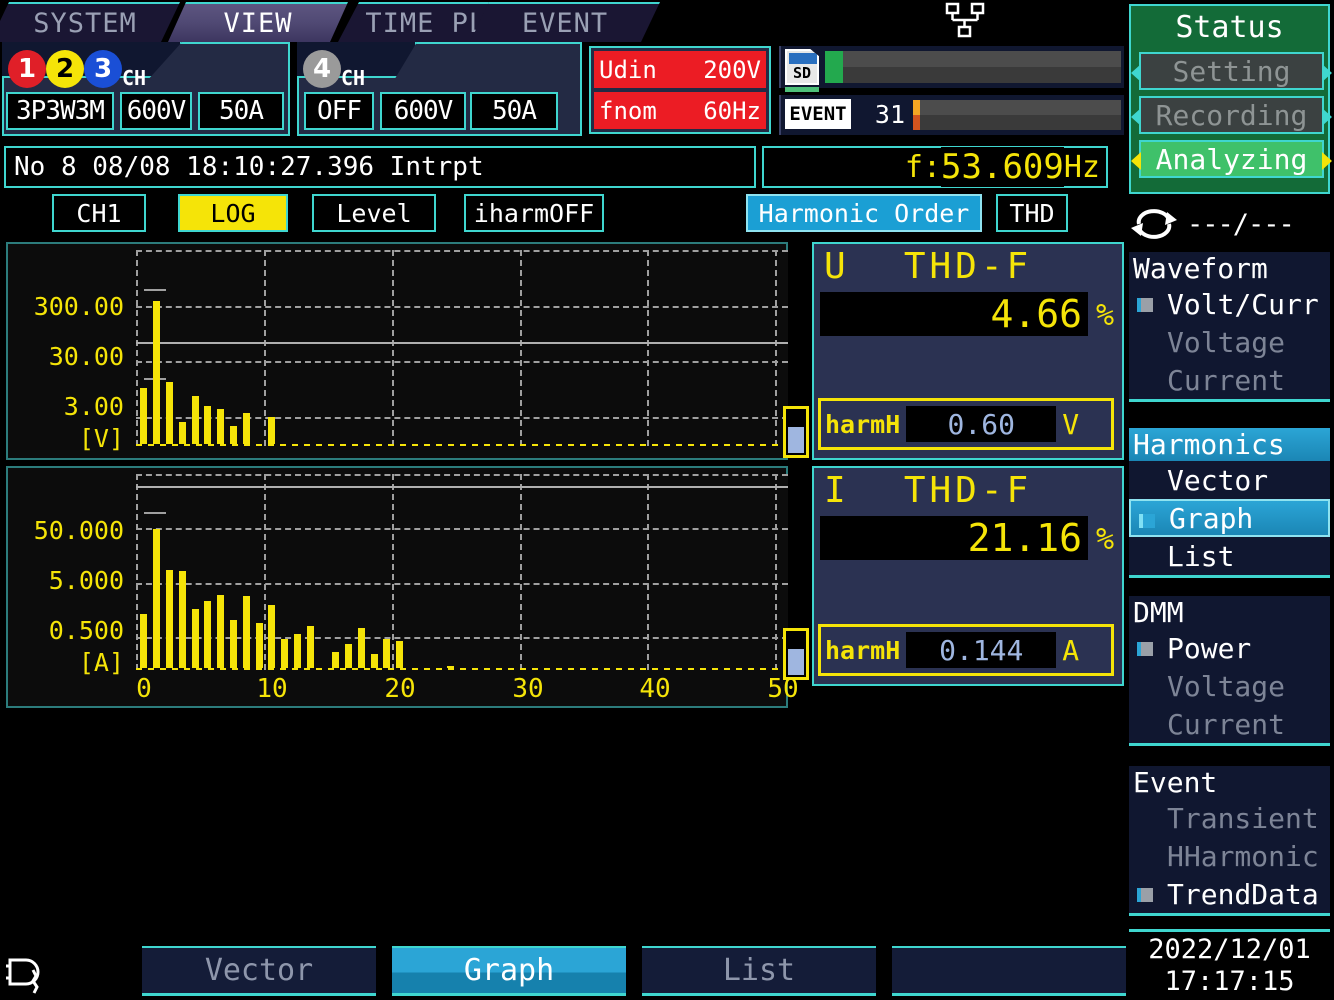 Image resolution: width=1334 pixels, height=1000 pixels. Describe the element at coordinates (60, 111) in the screenshot. I see `wiring-mode-value: 3P3W3M` at that location.